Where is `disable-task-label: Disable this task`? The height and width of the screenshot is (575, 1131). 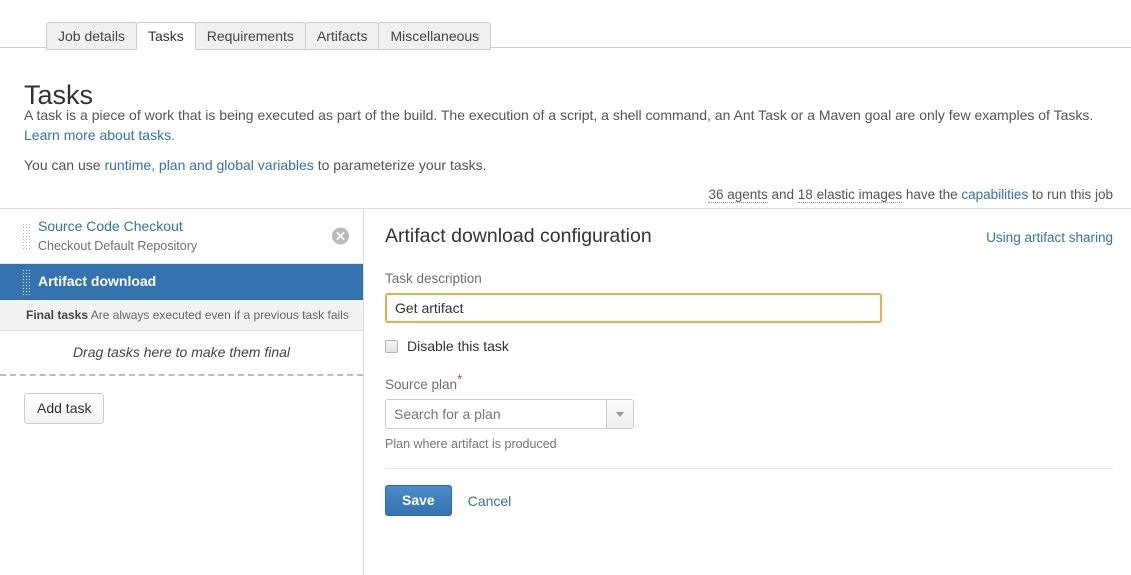 disable-task-label: Disable this task is located at coordinates (458, 346).